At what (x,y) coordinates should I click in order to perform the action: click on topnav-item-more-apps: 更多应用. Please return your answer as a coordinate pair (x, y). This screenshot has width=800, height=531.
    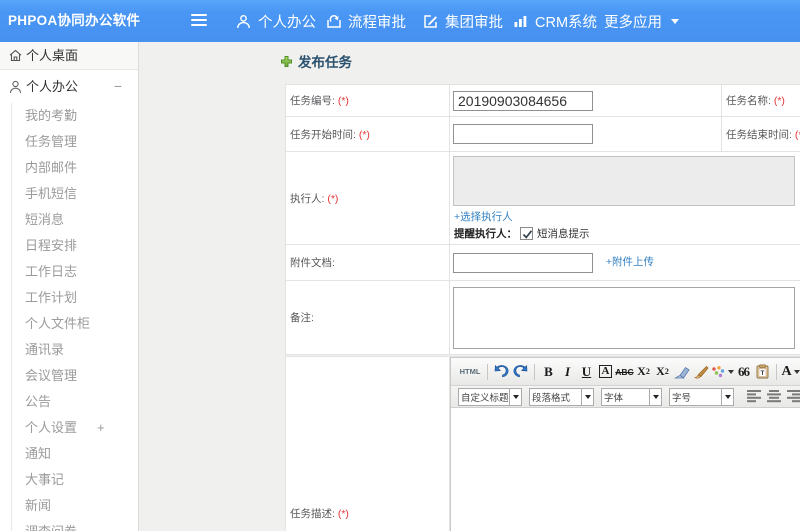
    Looking at the image, I should click on (641, 21).